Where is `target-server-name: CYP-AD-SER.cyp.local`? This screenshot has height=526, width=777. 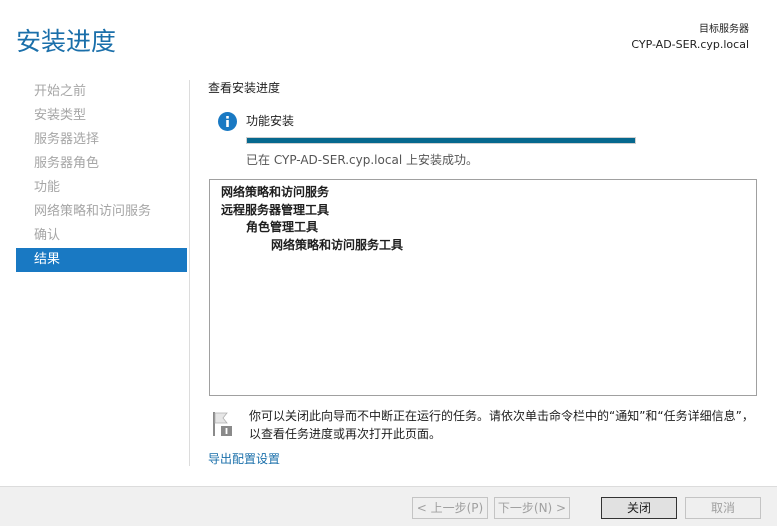 target-server-name: CYP-AD-SER.cyp.local is located at coordinates (690, 44).